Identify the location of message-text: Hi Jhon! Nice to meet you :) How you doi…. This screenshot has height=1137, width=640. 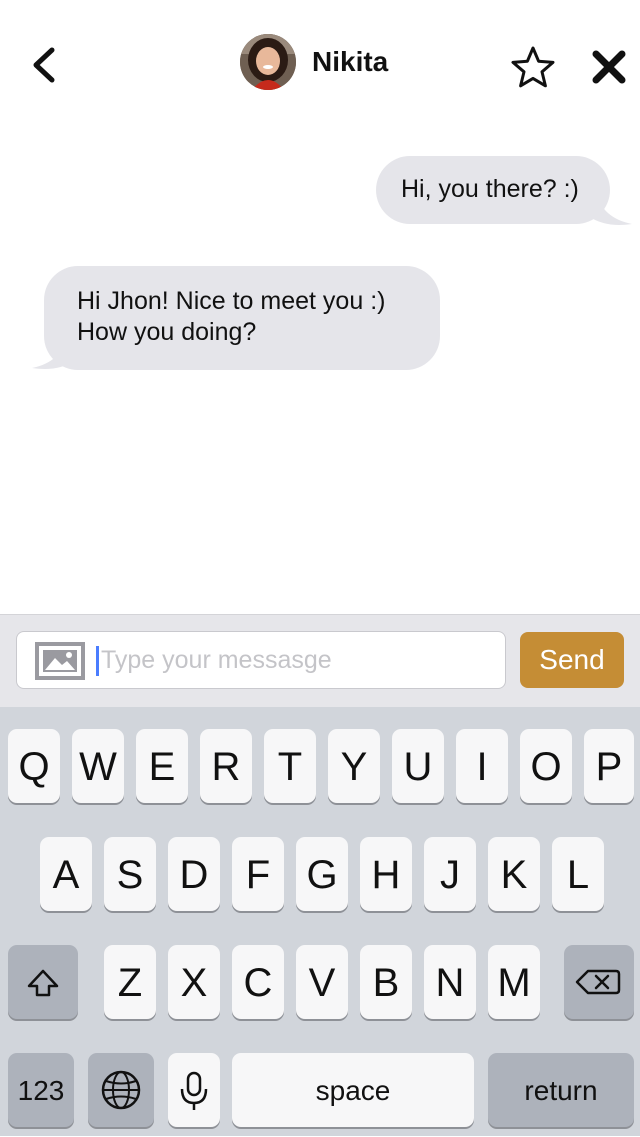
(231, 316).